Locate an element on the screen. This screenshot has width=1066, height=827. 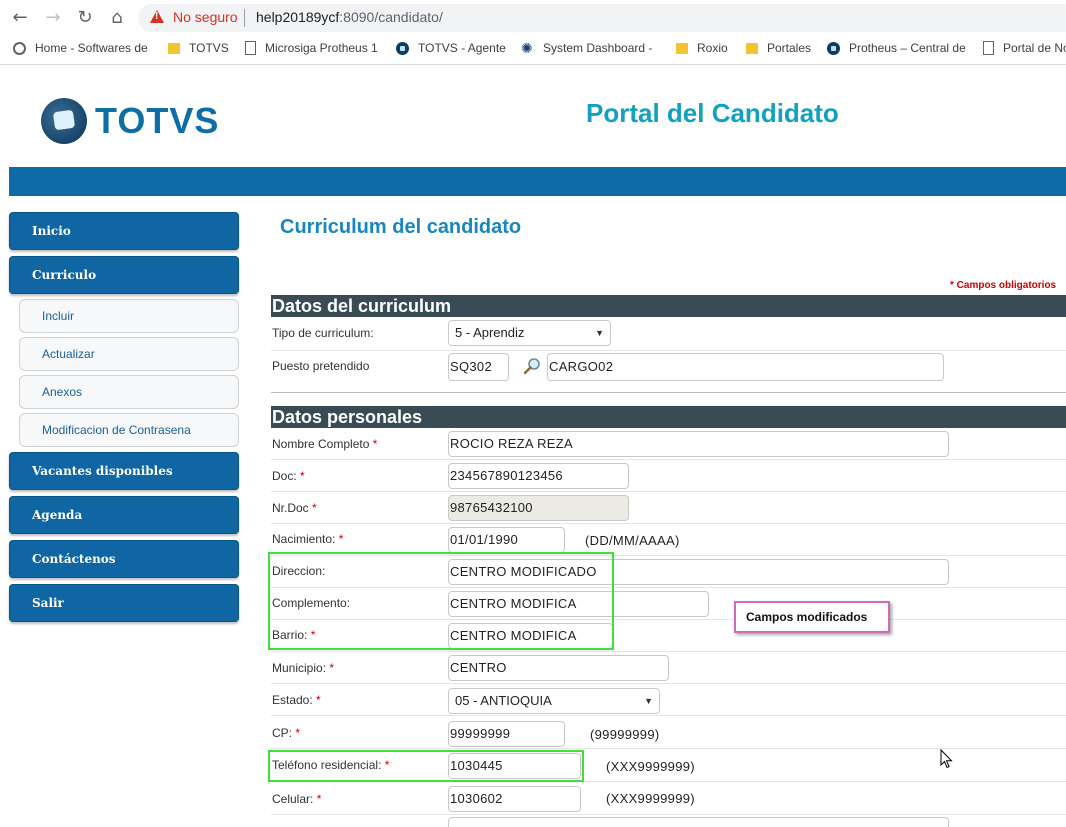
bookmark-item: Protheus – Central de is located at coordinates (896, 48).